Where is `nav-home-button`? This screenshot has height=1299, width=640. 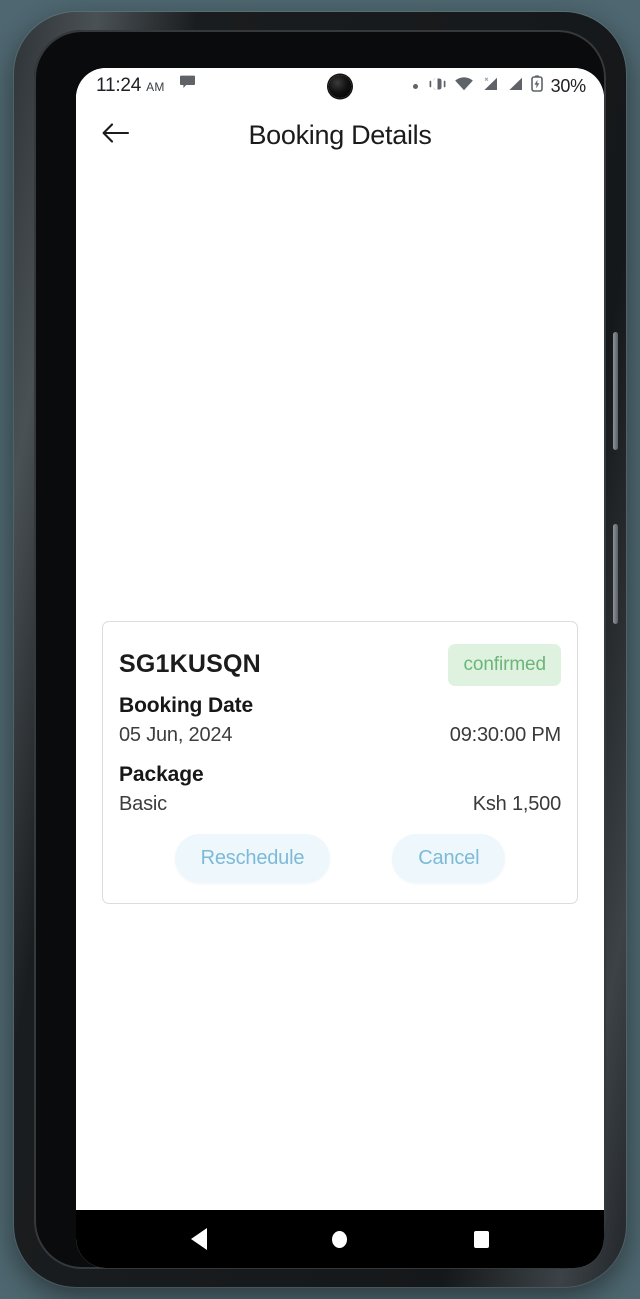 nav-home-button is located at coordinates (340, 1239).